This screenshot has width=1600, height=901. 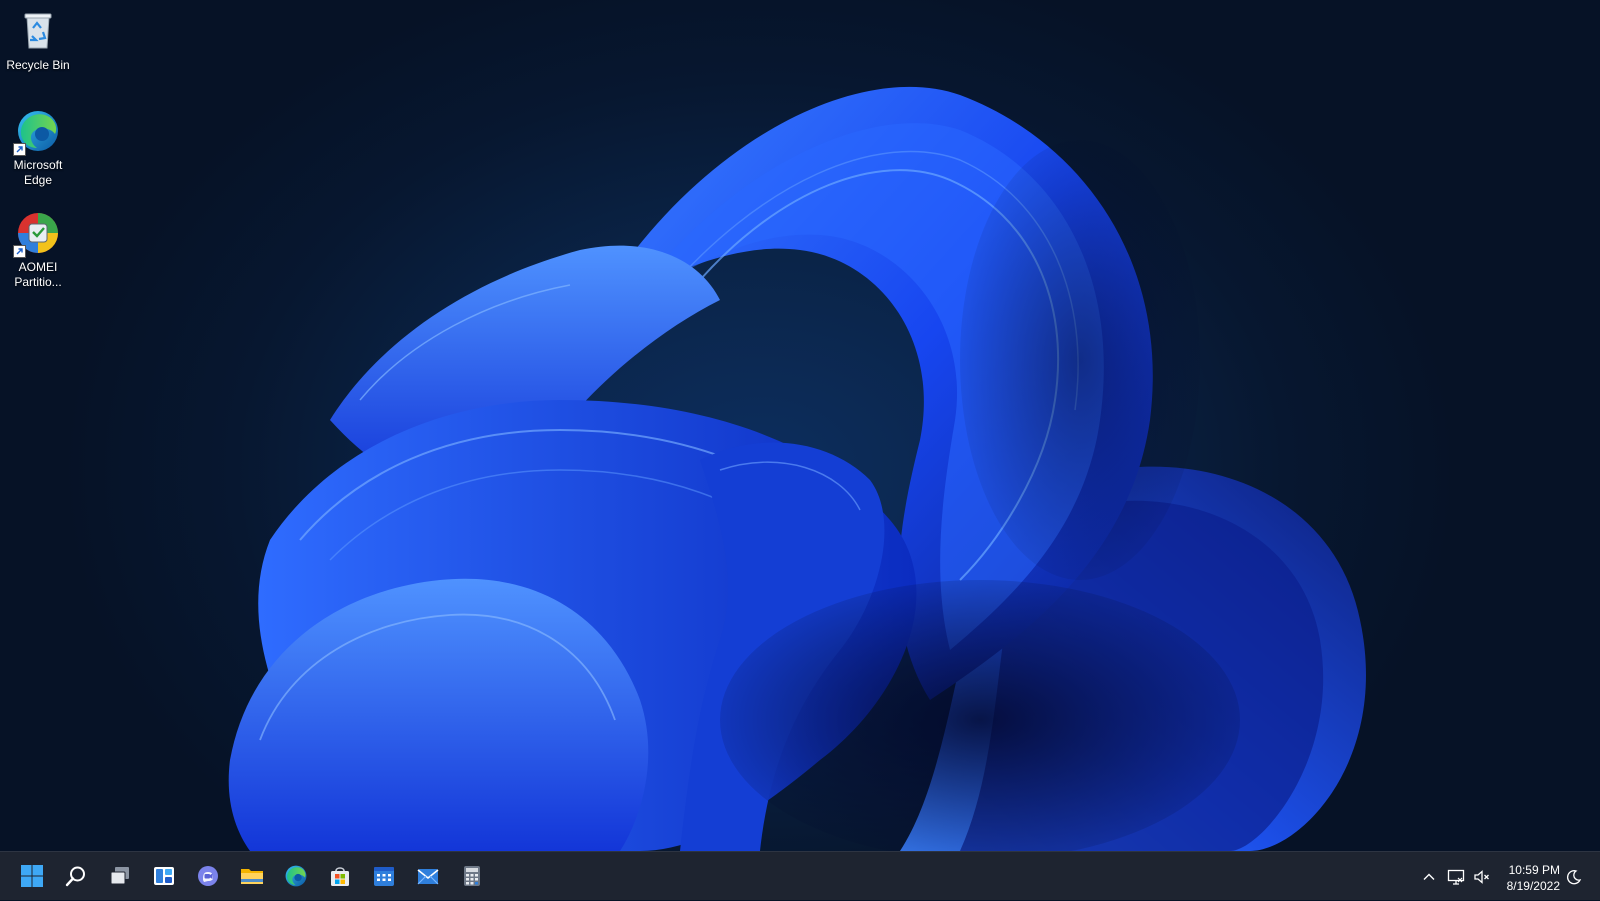 I want to click on chat-button, so click(x=208, y=876).